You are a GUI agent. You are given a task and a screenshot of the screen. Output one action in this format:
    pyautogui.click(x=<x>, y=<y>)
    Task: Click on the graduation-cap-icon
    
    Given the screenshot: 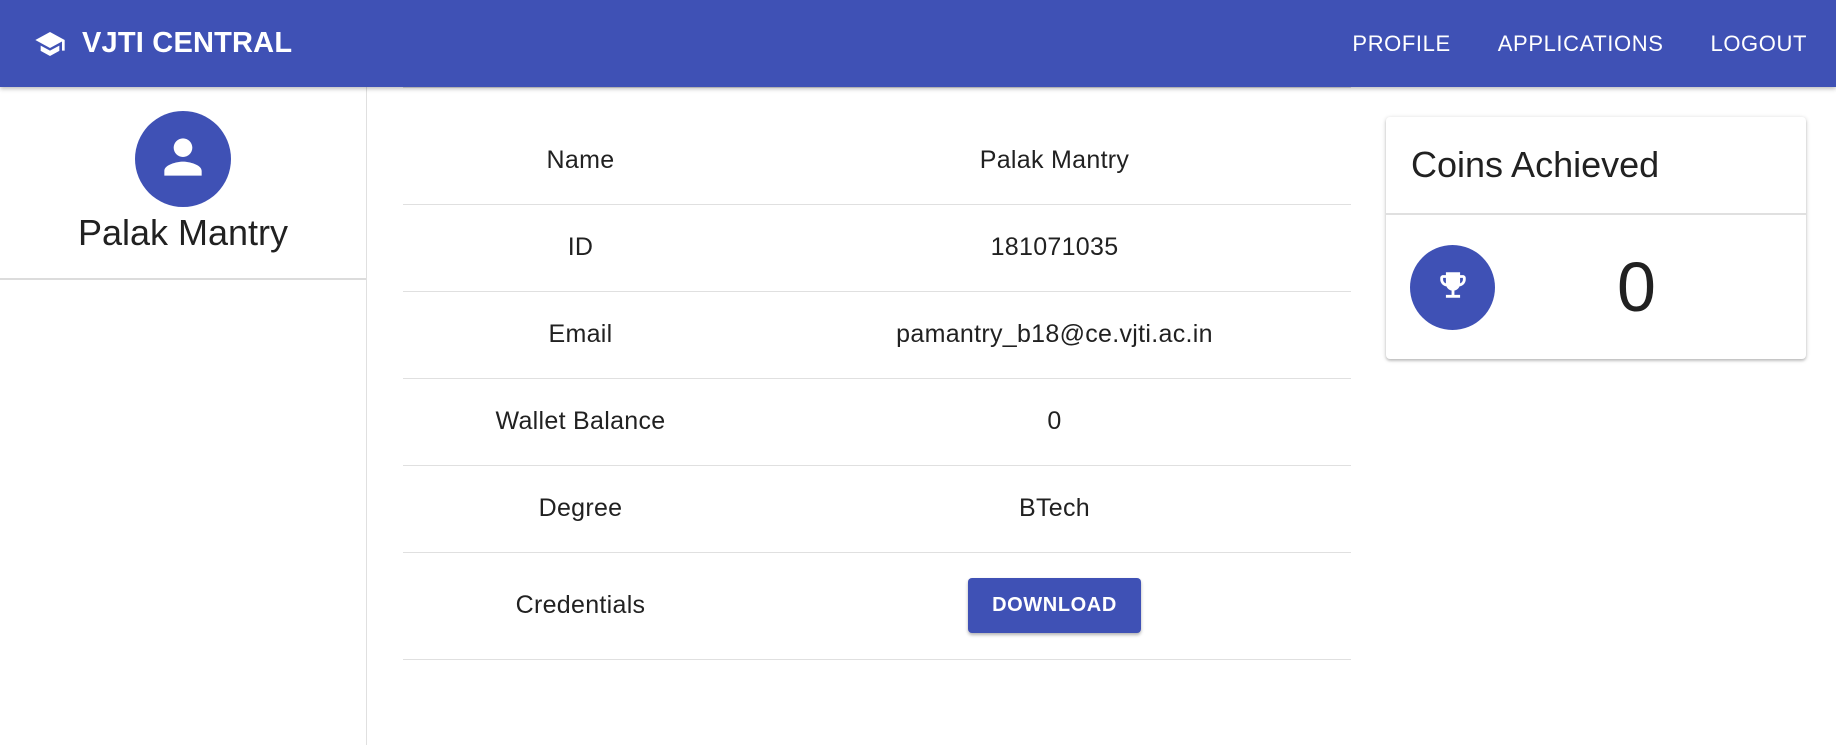 What is the action you would take?
    pyautogui.click(x=50, y=44)
    